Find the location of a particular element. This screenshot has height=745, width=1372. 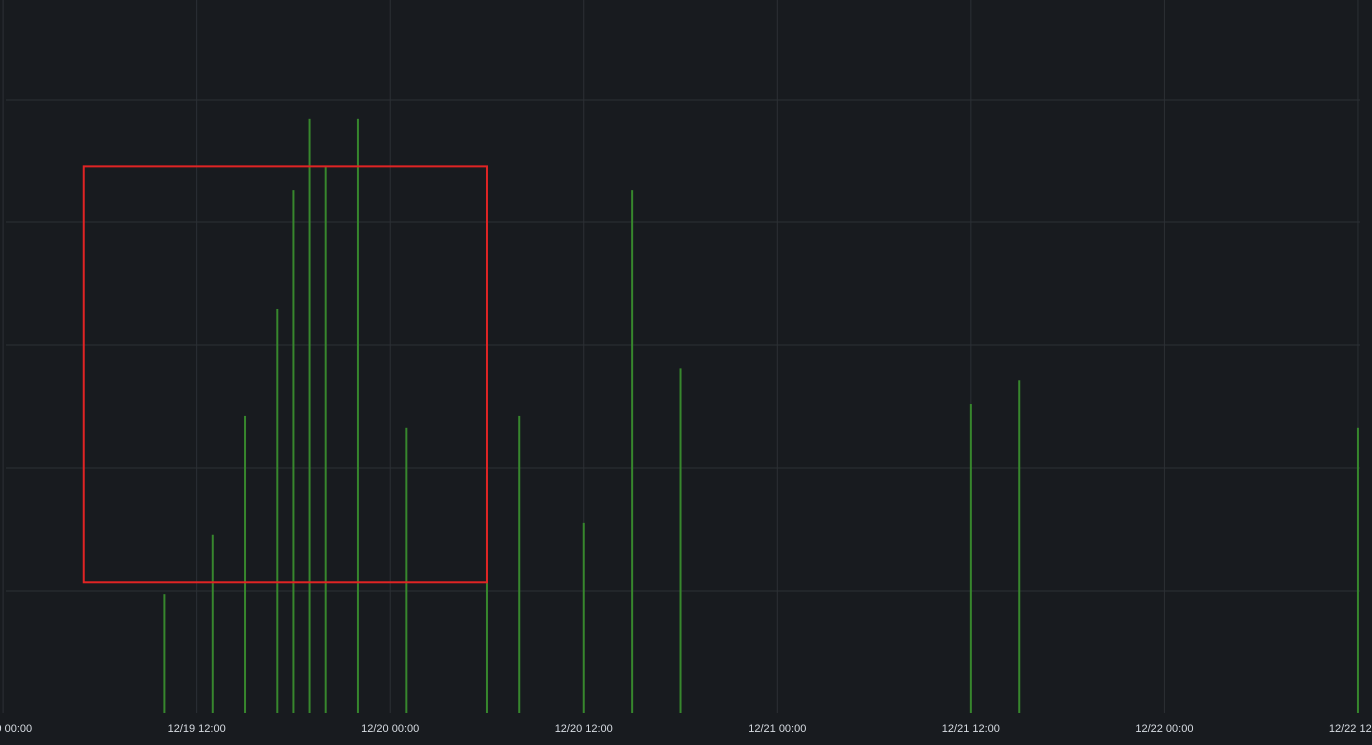

x-tick-label: 12/19 00:00 is located at coordinates (16, 729).